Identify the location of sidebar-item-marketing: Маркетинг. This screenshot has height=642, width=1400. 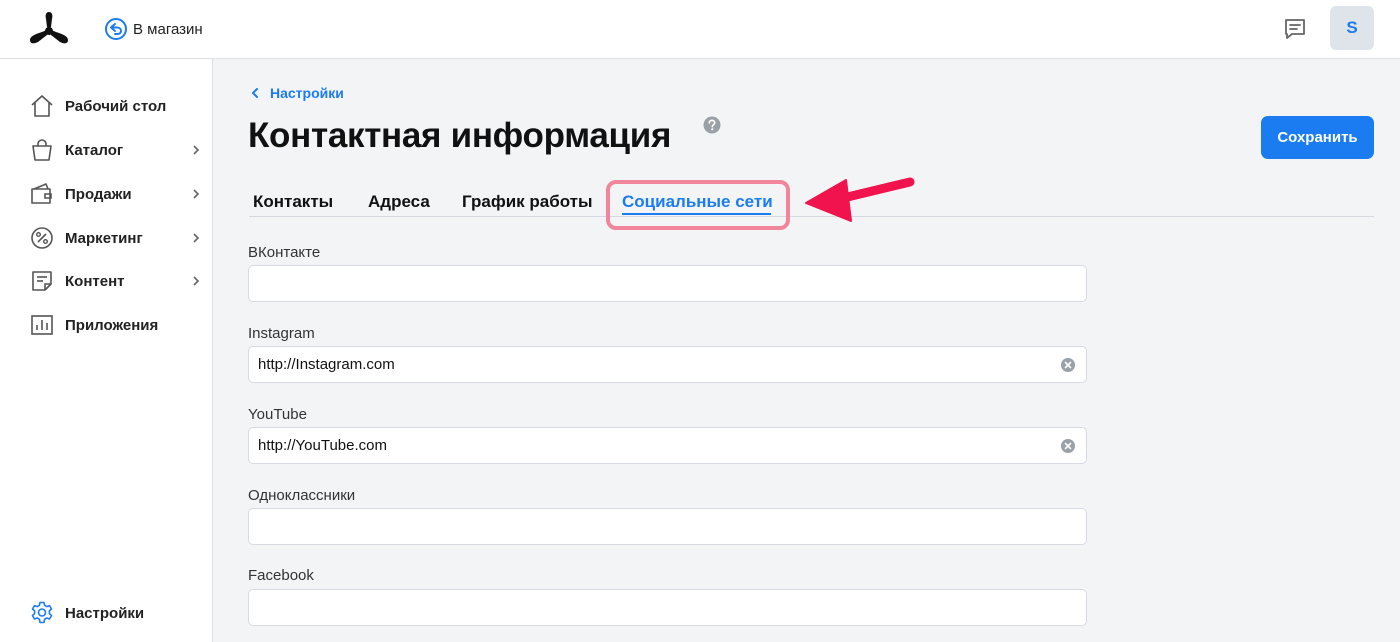
(106, 238).